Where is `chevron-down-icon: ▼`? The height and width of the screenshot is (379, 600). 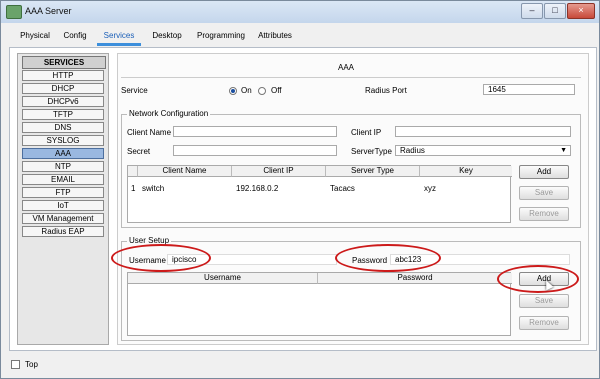 chevron-down-icon: ▼ is located at coordinates (563, 150).